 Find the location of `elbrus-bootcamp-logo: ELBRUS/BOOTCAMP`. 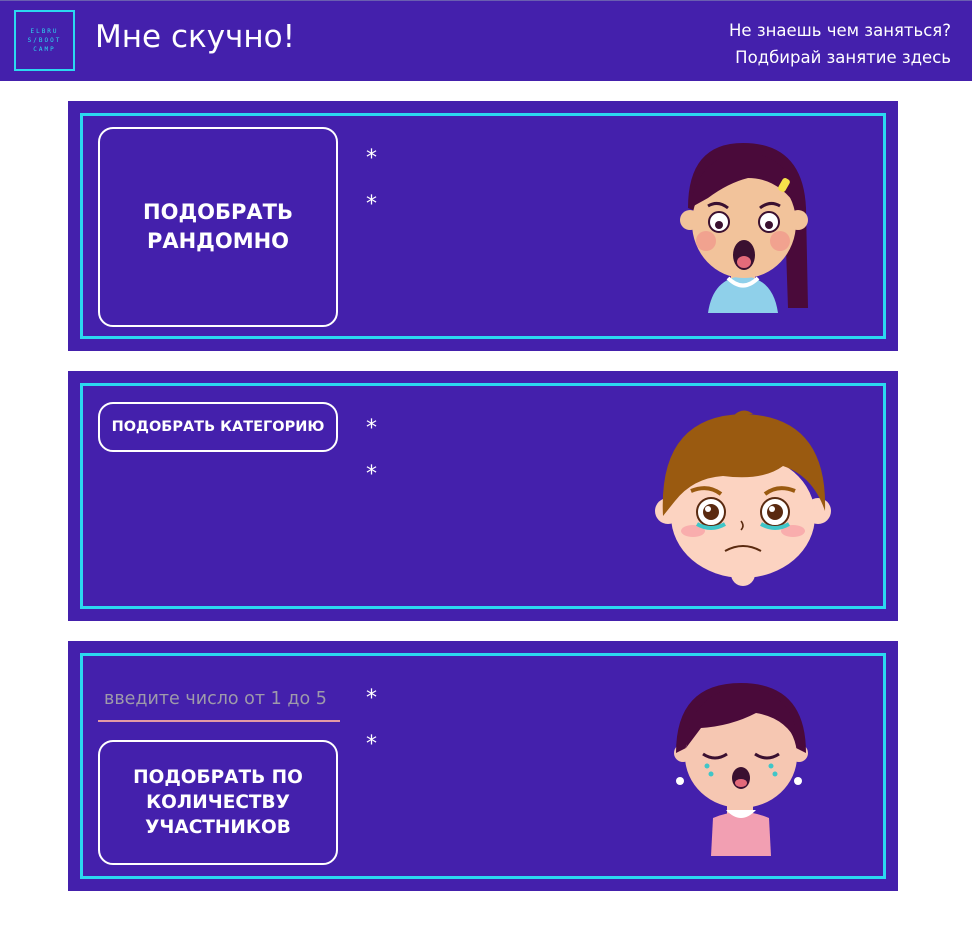

elbrus-bootcamp-logo: ELBRUS/BOOTCAMP is located at coordinates (44, 40).